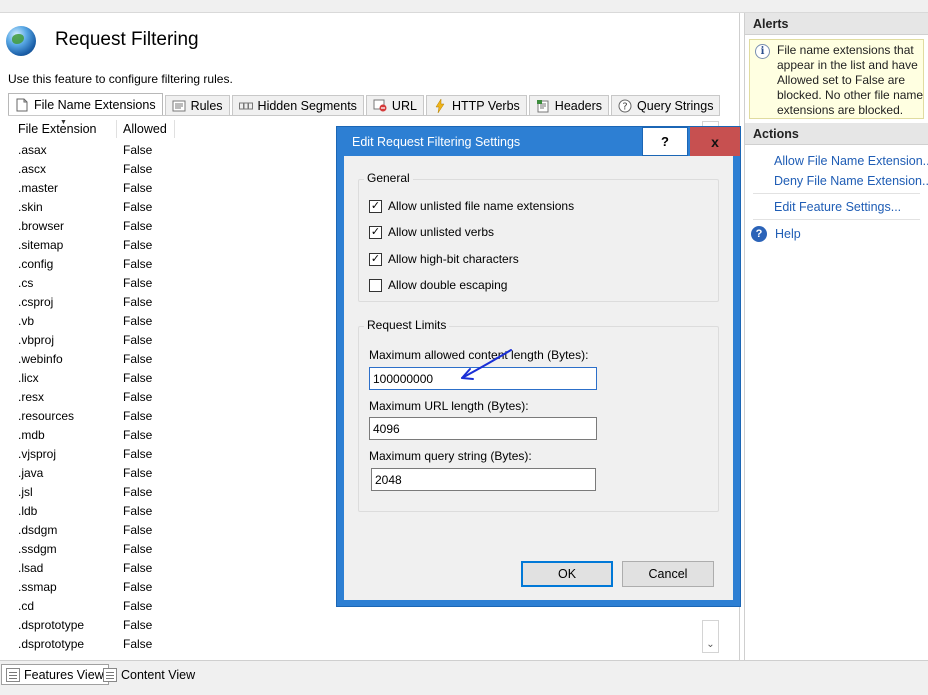  I want to click on top-strip, so click(464, 6).